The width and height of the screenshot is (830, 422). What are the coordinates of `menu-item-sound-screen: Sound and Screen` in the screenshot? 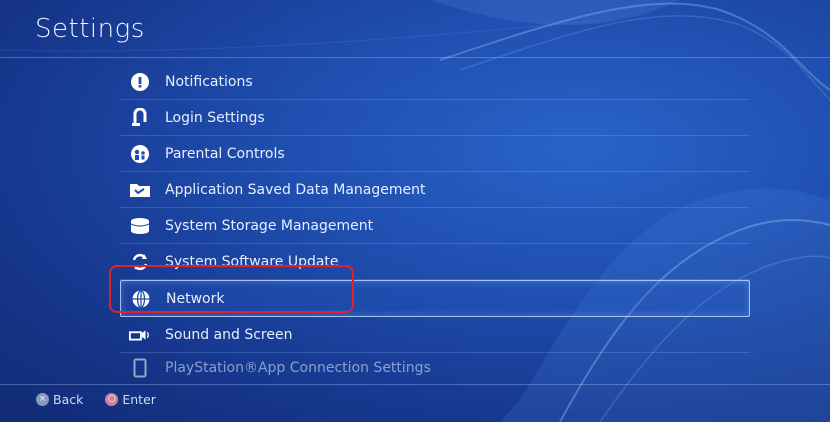 It's located at (435, 335).